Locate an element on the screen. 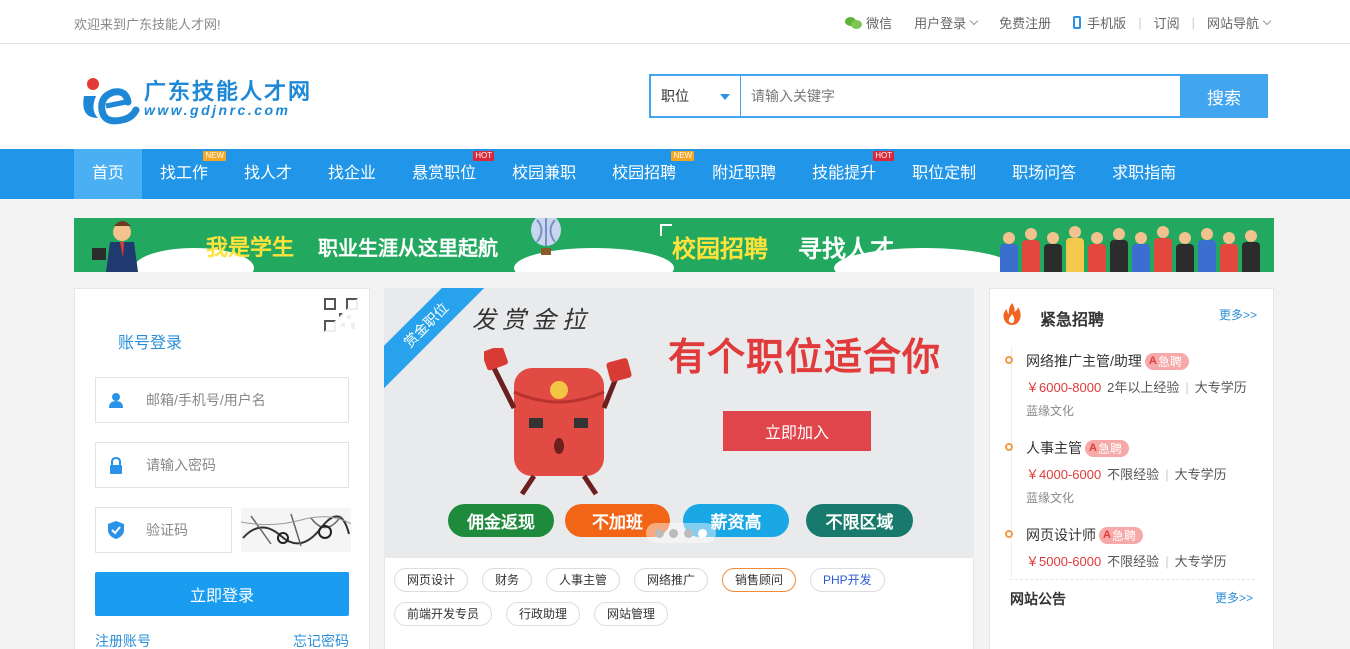  job-tag: 网站管理 is located at coordinates (631, 614).